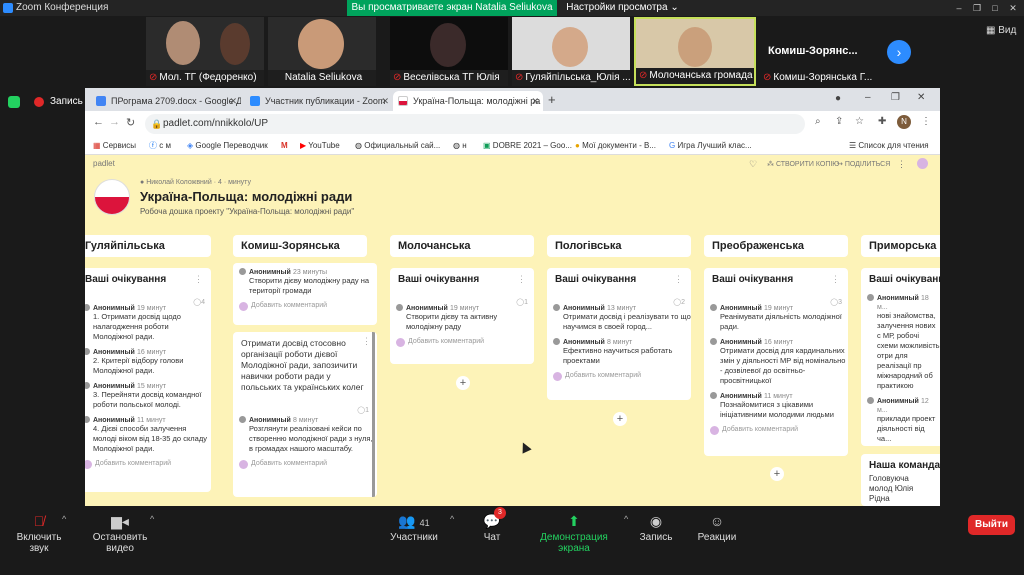 This screenshot has width=1024, height=575. Describe the element at coordinates (991, 525) in the screenshot. I see `leave-button: Выйти` at that location.